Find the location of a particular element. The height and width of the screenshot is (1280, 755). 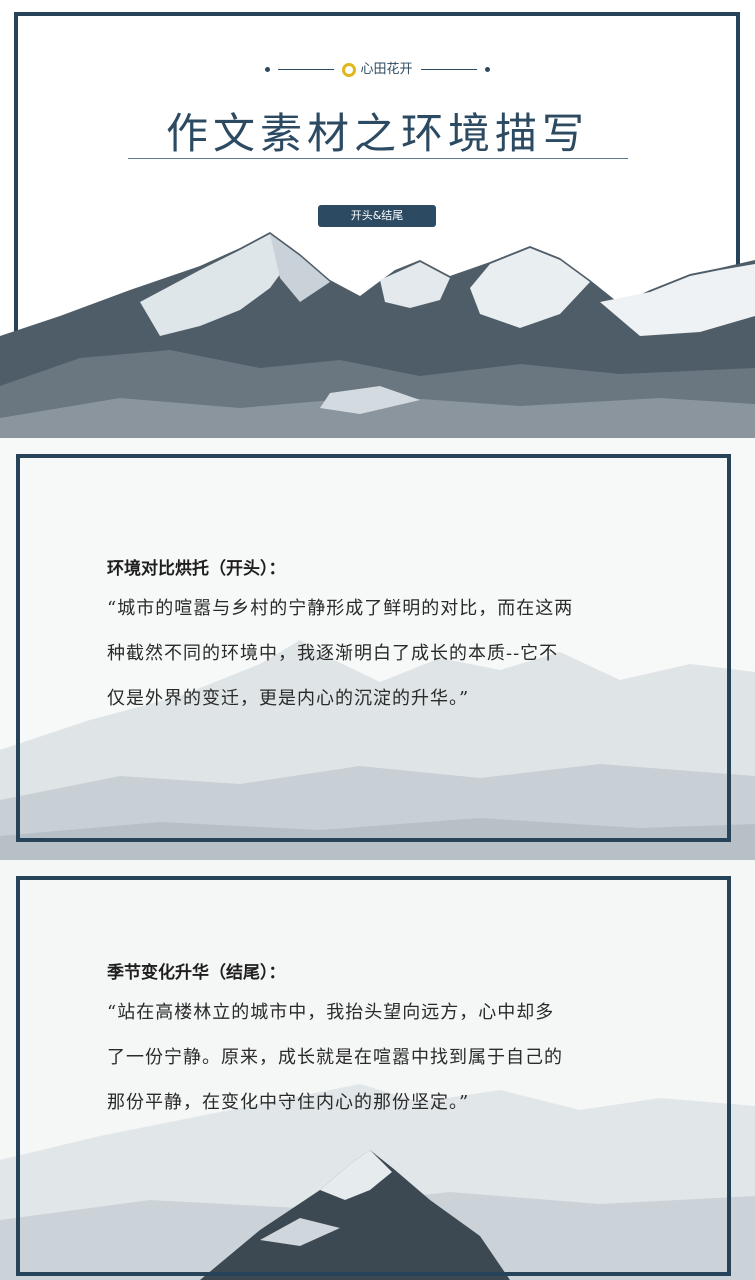

ending-line: “站在高楼林立的城市中，我抬头望向远方，心中却多 is located at coordinates (331, 1012).